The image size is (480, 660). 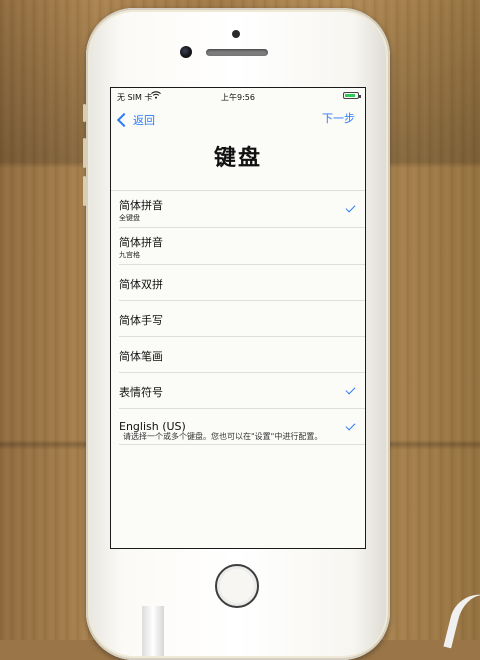 I want to click on battery-level-fill, so click(x=350, y=95).